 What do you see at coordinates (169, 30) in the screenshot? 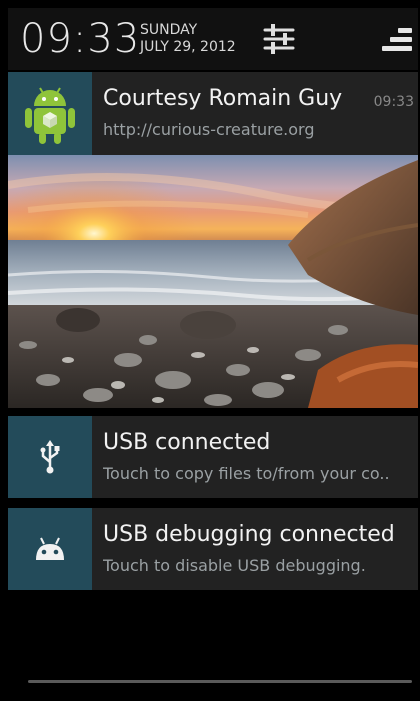
I see `day-label: SUNDAY` at bounding box center [169, 30].